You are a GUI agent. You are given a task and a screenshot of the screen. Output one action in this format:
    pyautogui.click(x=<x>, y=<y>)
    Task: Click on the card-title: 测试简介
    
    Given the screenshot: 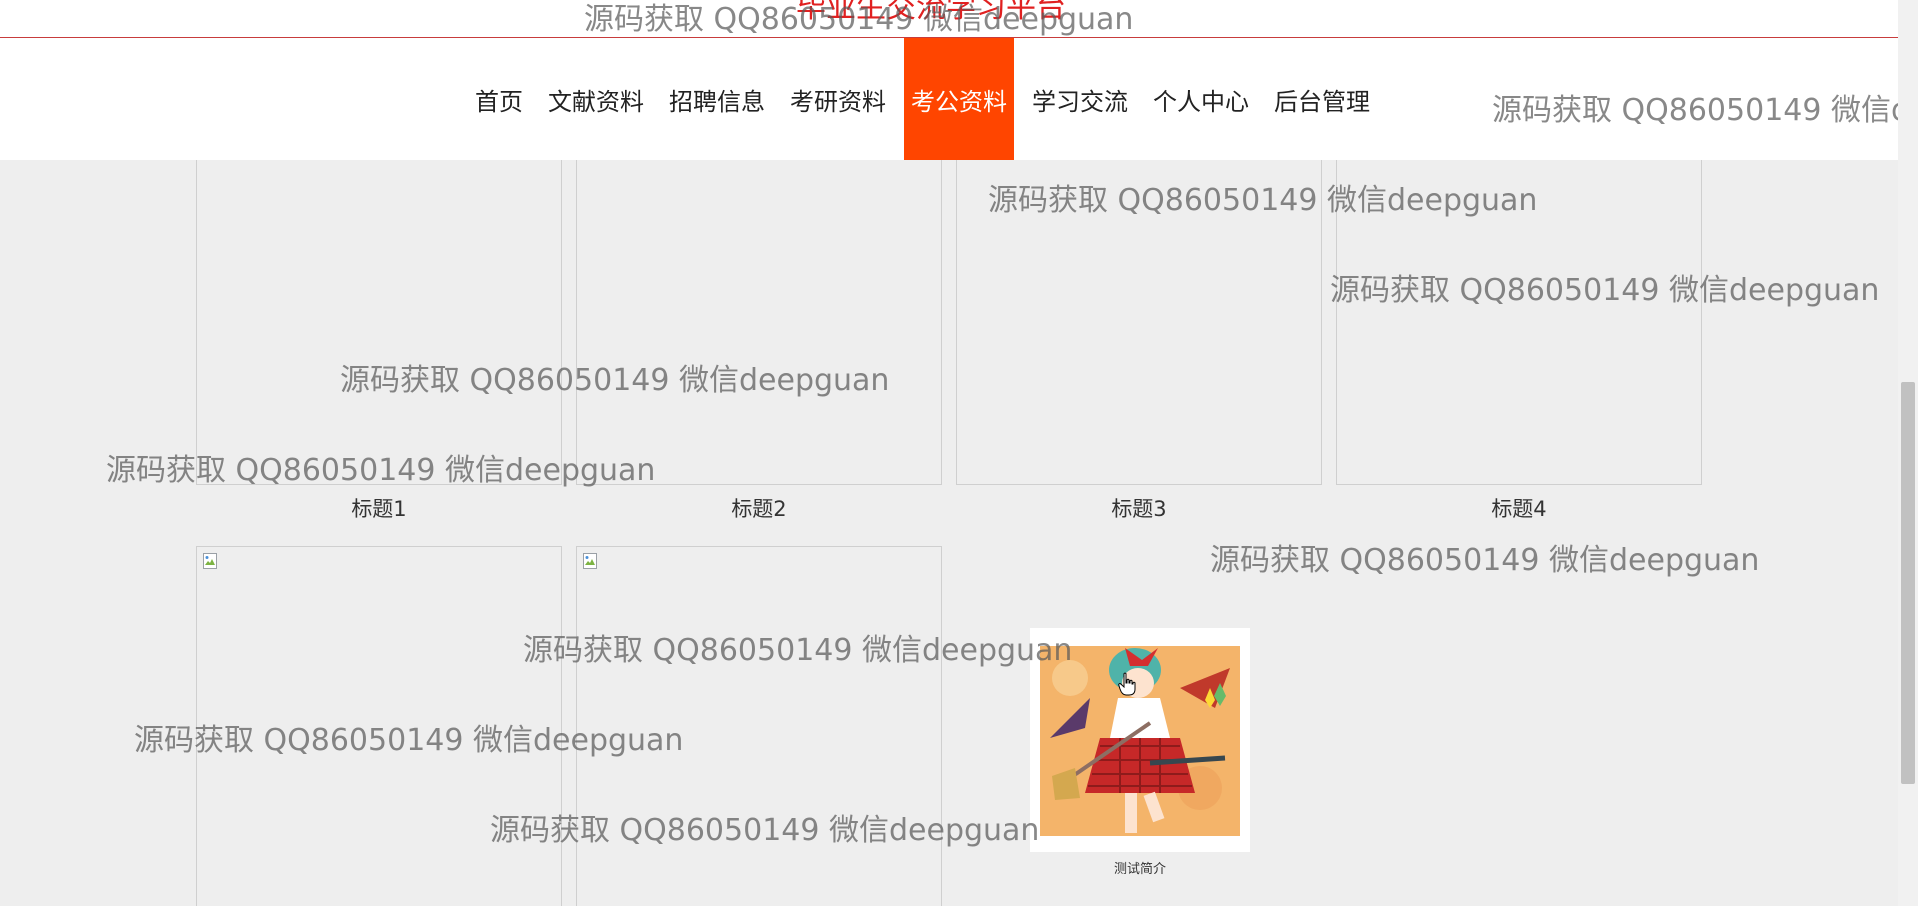 What is the action you would take?
    pyautogui.click(x=1140, y=867)
    